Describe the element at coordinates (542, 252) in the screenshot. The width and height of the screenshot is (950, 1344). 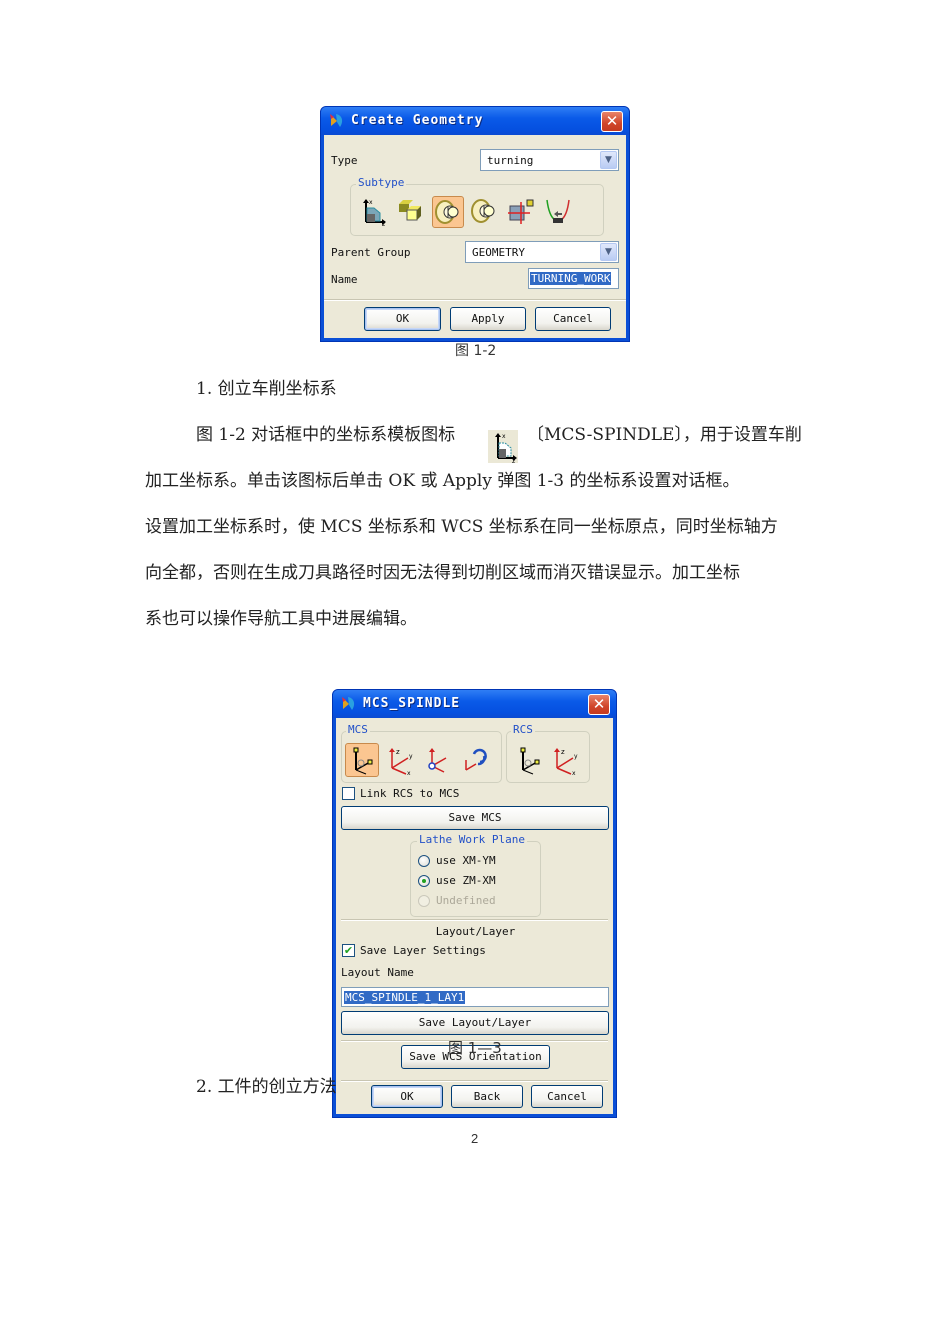
I see `parent-group-dropdown: GEOMETRY ▼` at that location.